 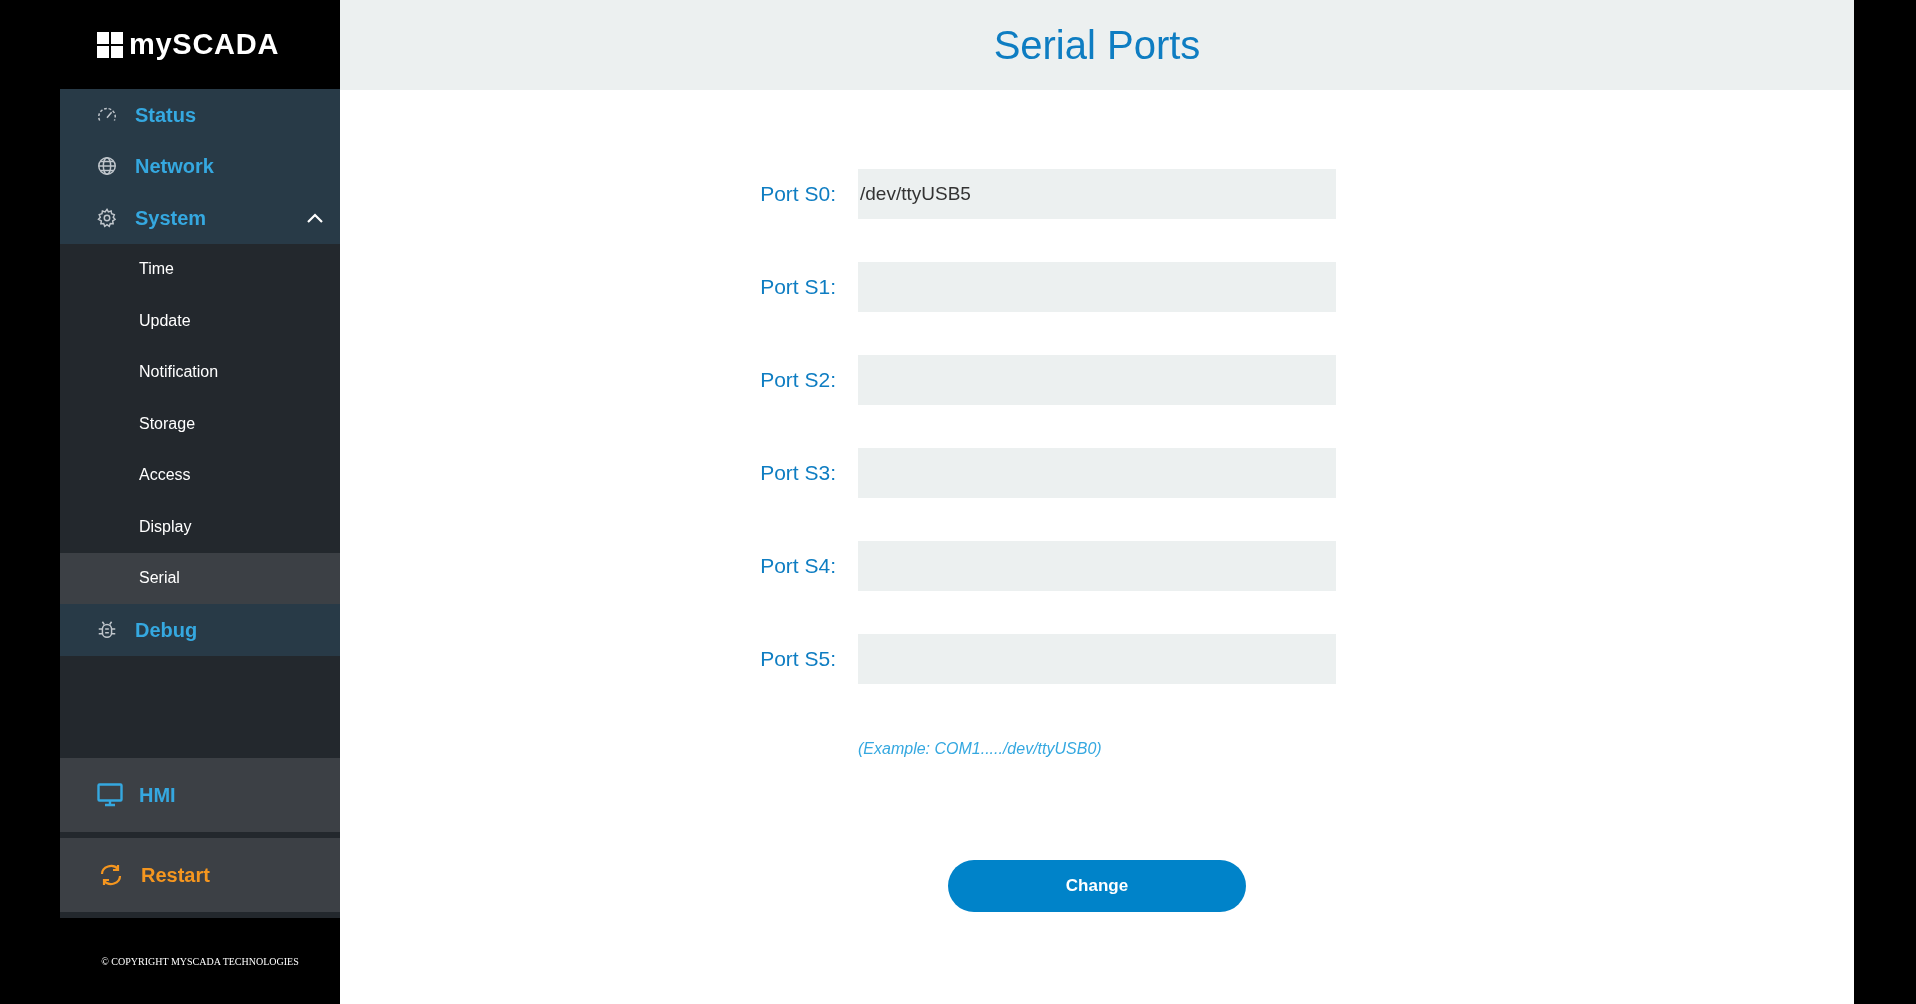 I want to click on port-input: /dev/ttyUSB5, so click(x=1097, y=194).